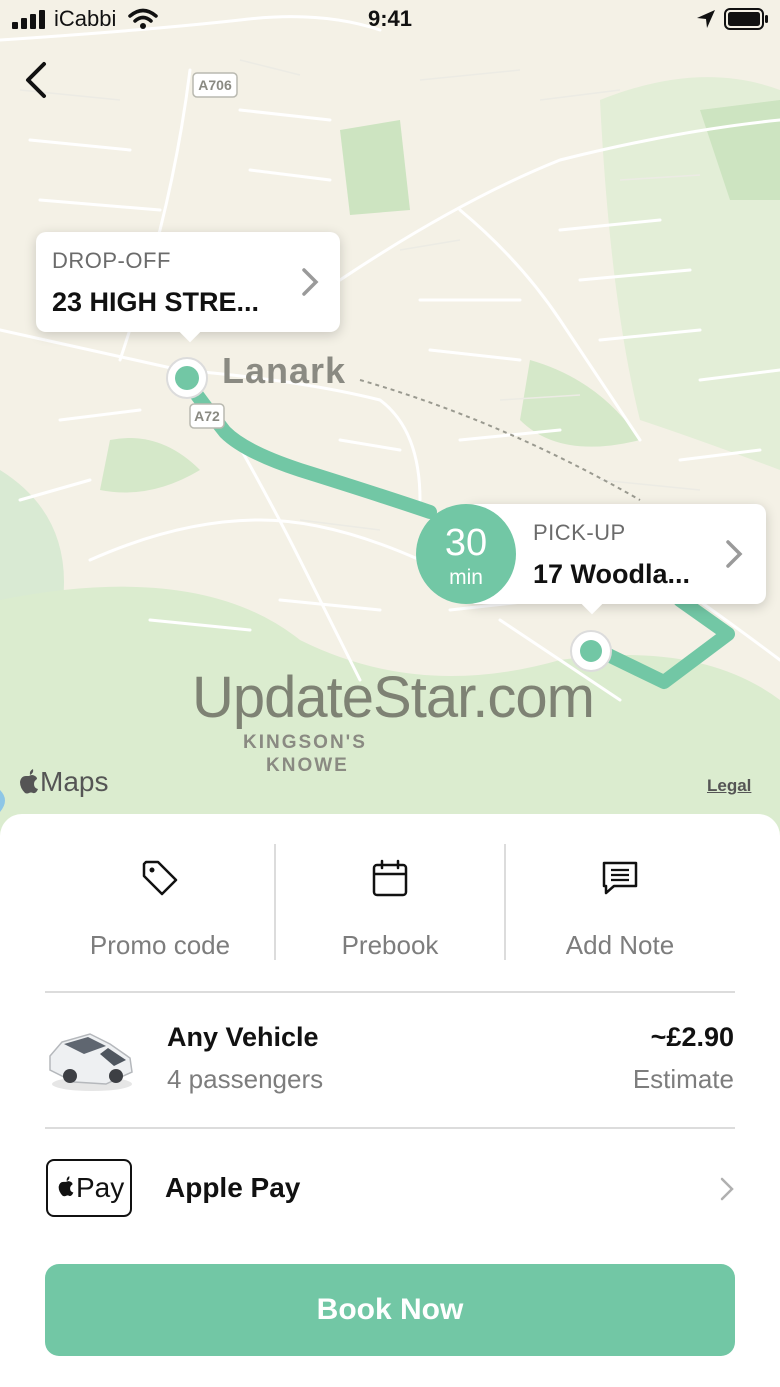 Image resolution: width=780 pixels, height=1387 pixels. What do you see at coordinates (746, 19) in the screenshot?
I see `battery-icon` at bounding box center [746, 19].